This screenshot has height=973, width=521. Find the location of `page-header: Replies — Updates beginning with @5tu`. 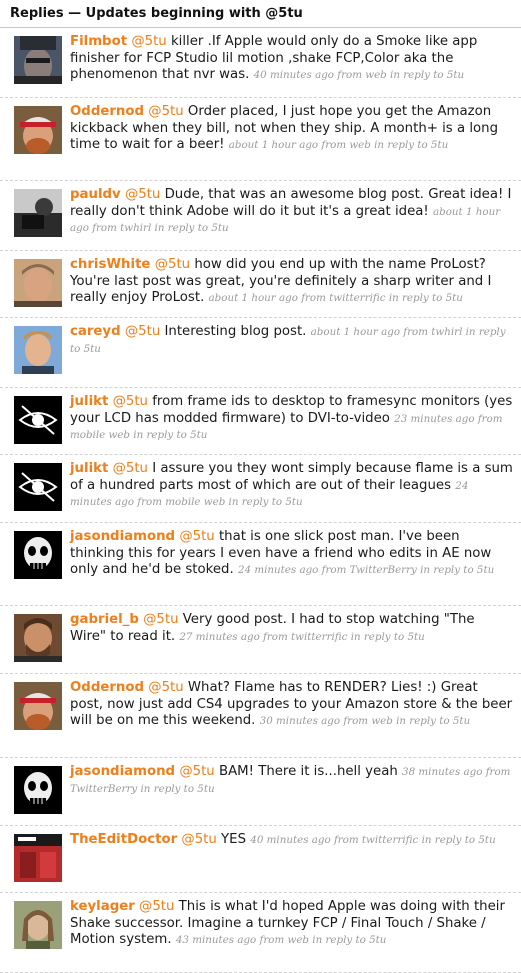

page-header: Replies — Updates beginning with @5tu is located at coordinates (260, 14).